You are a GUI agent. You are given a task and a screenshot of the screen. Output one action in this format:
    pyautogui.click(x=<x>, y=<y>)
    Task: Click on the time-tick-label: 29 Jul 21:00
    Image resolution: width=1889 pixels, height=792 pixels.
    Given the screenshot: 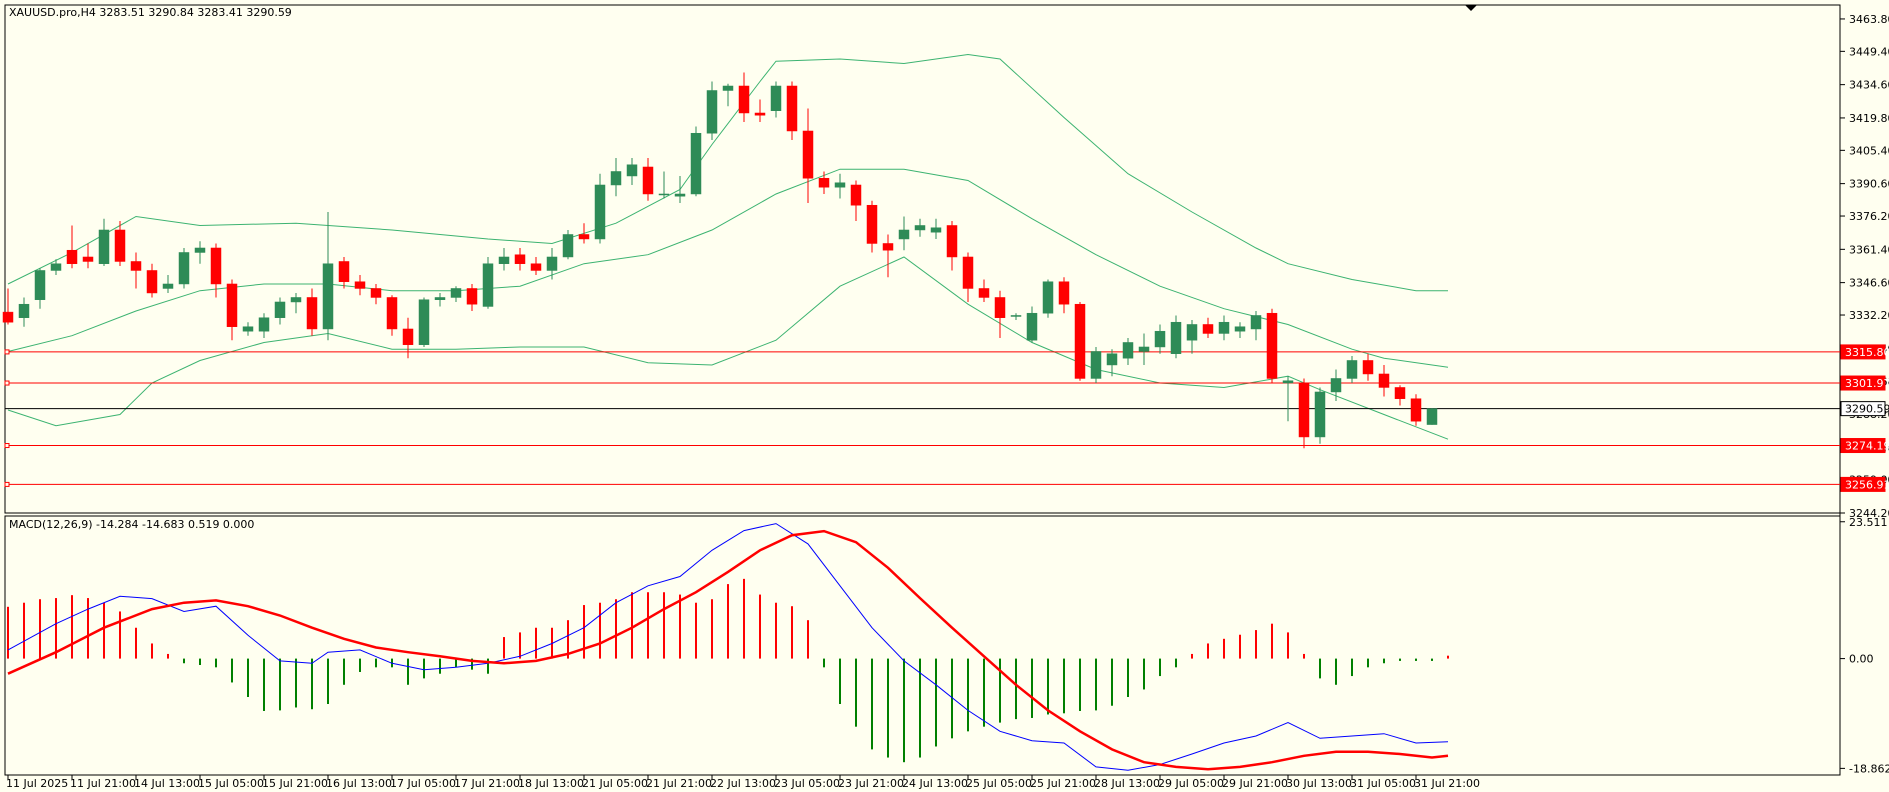 What is the action you would take?
    pyautogui.click(x=1255, y=783)
    